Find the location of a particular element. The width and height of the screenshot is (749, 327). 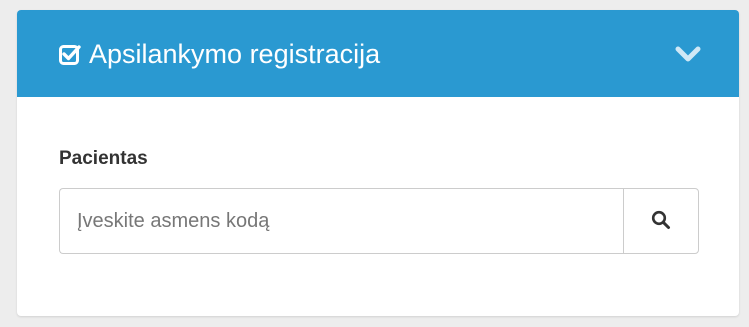

chevron-down-icon is located at coordinates (688, 55).